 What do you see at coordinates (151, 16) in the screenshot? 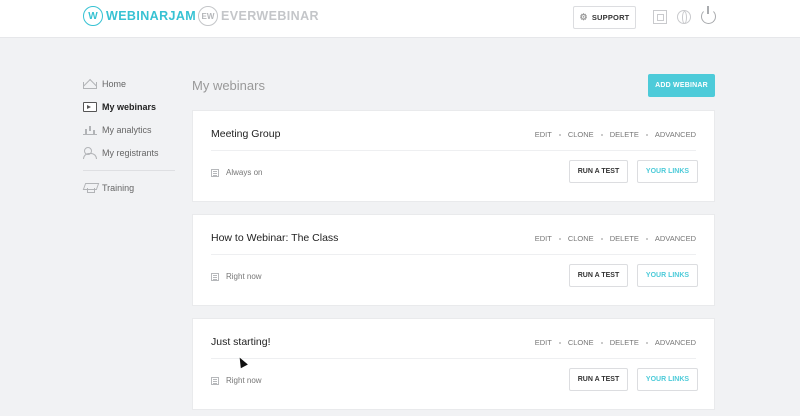
I see `webinarjam-logo-text: WEBINARJAM` at bounding box center [151, 16].